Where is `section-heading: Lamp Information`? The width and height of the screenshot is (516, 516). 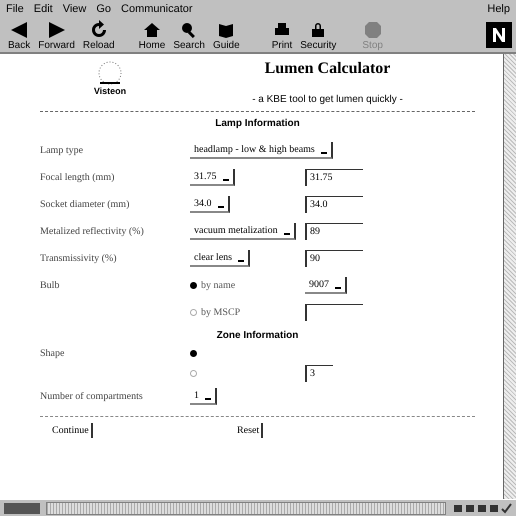 section-heading: Lamp Information is located at coordinates (257, 123).